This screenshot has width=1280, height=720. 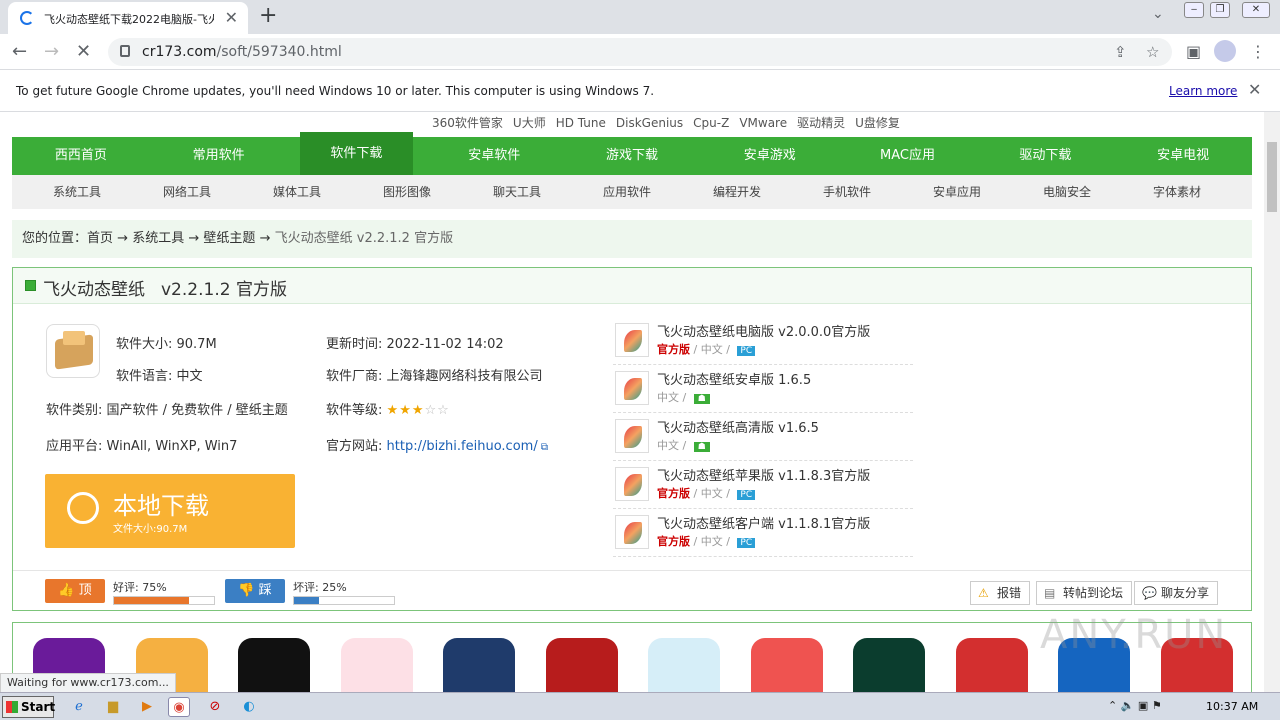 What do you see at coordinates (1232, 706) in the screenshot?
I see `clock: 10:37 AM` at bounding box center [1232, 706].